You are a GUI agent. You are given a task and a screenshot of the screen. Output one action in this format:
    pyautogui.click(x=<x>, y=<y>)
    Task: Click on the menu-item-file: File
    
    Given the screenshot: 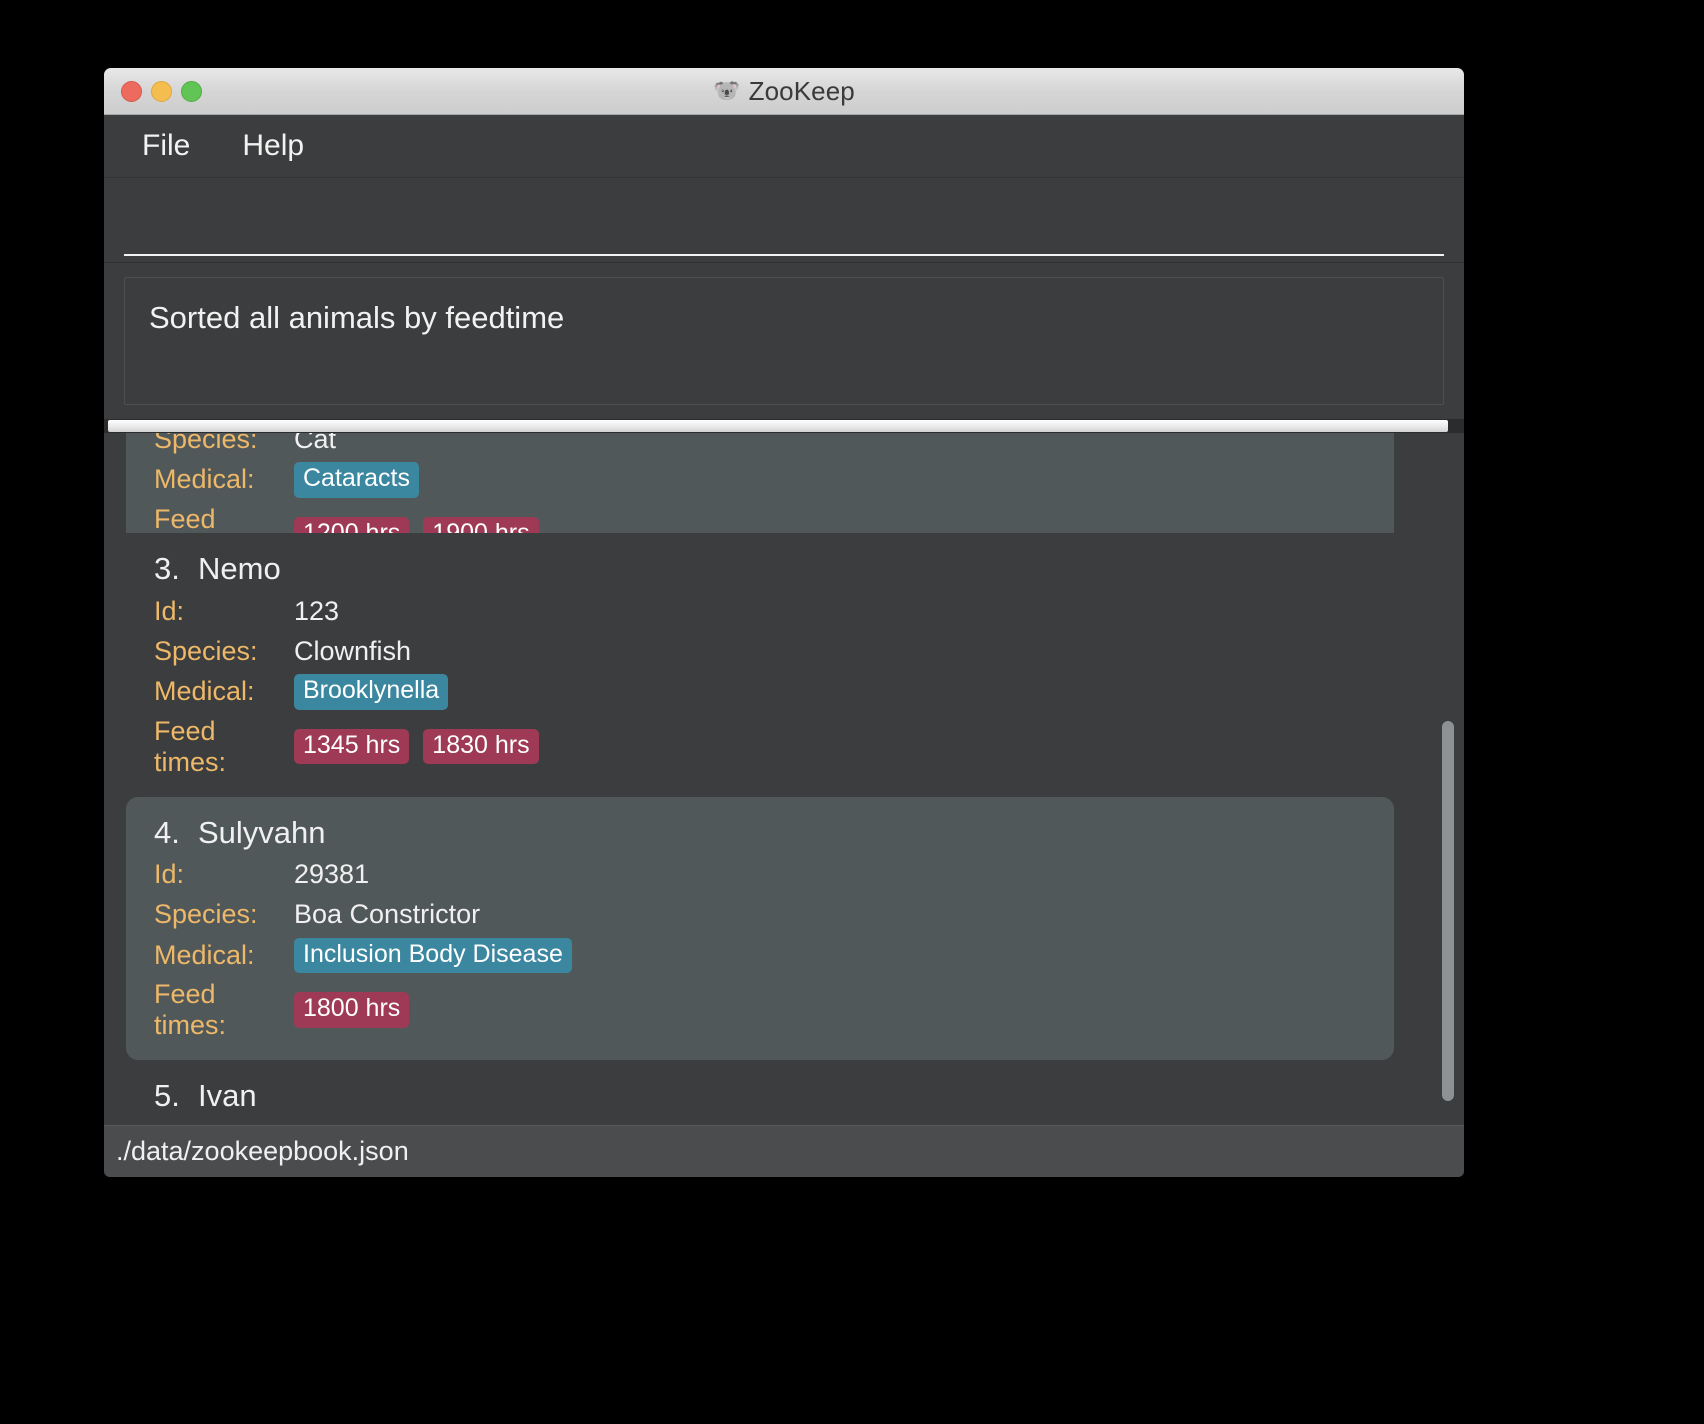 What is the action you would take?
    pyautogui.click(x=166, y=146)
    